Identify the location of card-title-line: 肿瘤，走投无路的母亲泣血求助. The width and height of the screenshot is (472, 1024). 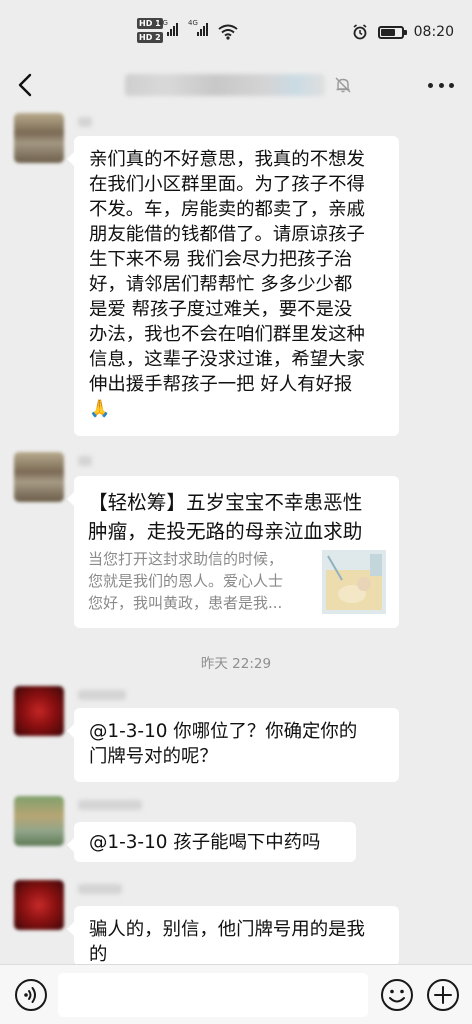
(225, 531).